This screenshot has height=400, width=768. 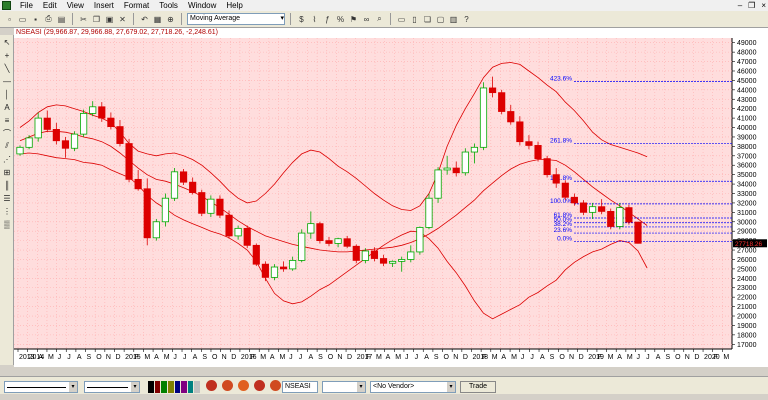 What do you see at coordinates (89, 357) in the screenshot?
I see `x-tick-label: S` at bounding box center [89, 357].